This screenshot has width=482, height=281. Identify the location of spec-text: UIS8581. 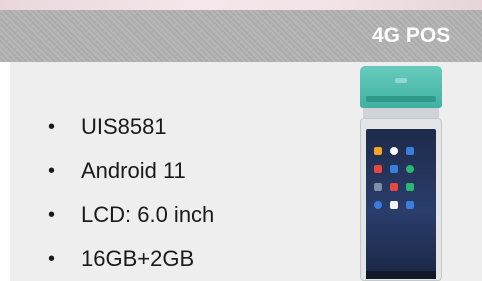
(124, 126).